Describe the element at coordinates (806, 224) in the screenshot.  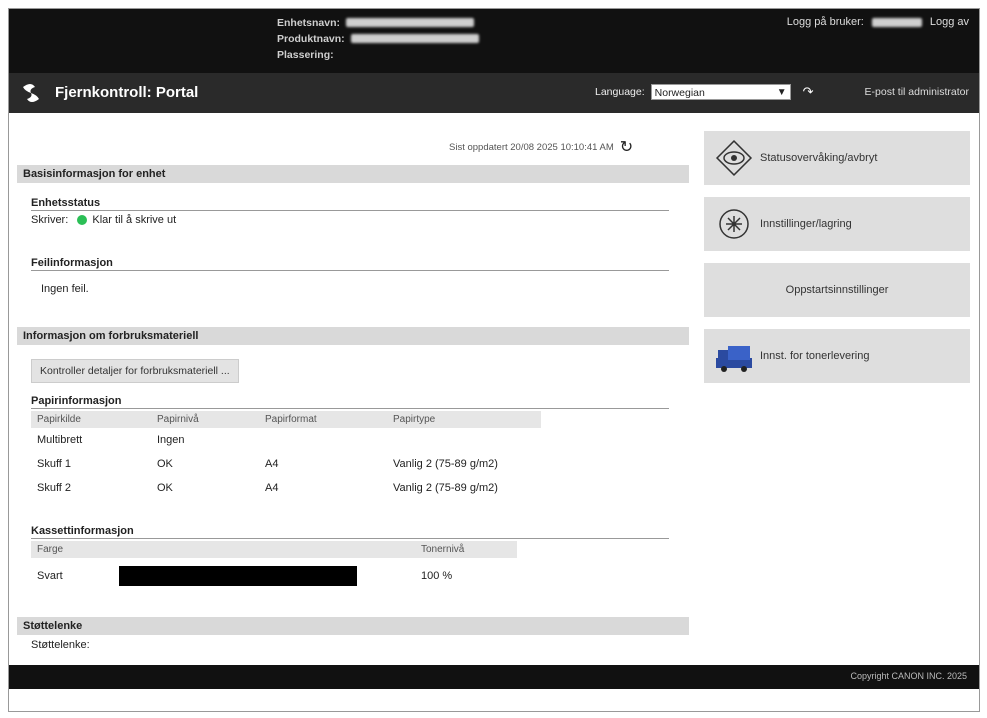
I see `sidebar-item-label: Innstillinger/lagring` at that location.